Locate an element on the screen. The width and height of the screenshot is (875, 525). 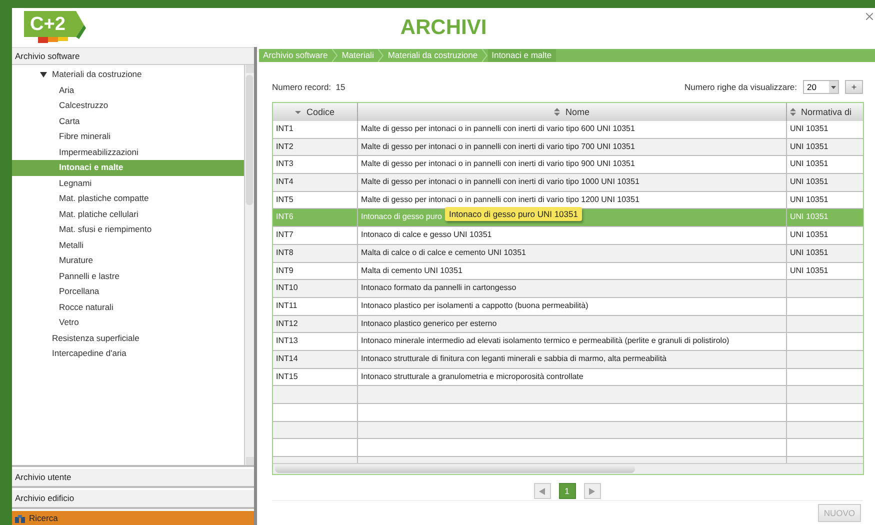
table-cell: INT8 is located at coordinates (285, 252).